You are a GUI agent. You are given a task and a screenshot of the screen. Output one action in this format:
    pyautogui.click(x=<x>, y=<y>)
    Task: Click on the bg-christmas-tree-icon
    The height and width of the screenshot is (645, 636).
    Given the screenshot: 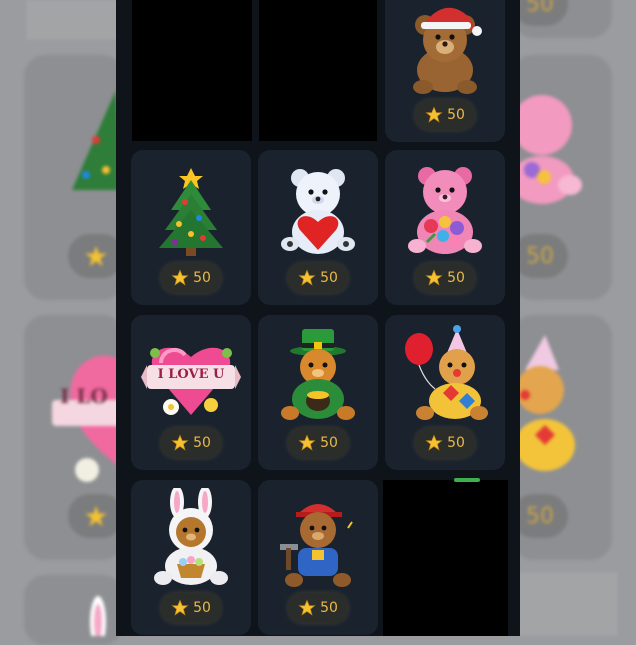 What is the action you would take?
    pyautogui.click(x=97, y=140)
    